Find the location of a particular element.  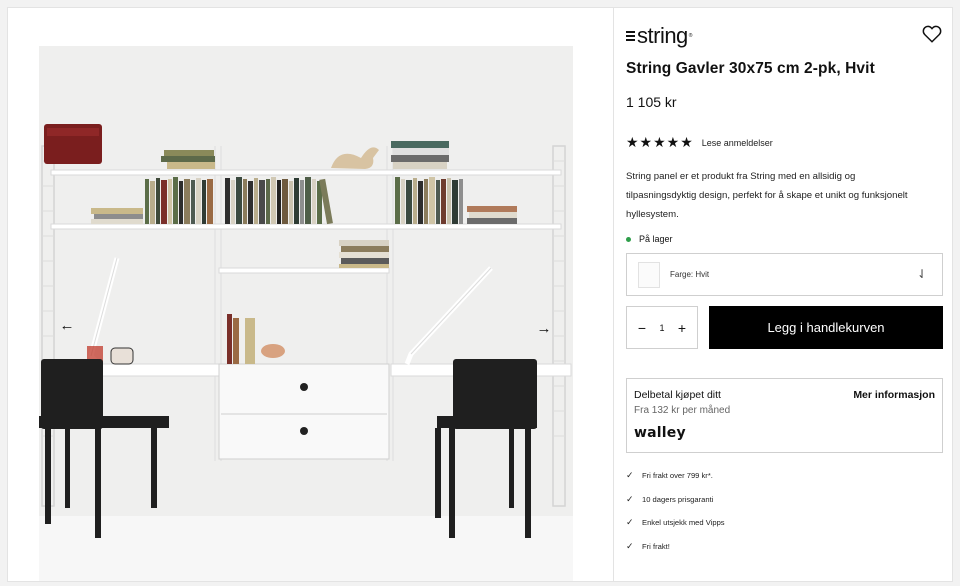

product-rating: ★★★★★ Lese anmeldelser is located at coordinates (699, 142).